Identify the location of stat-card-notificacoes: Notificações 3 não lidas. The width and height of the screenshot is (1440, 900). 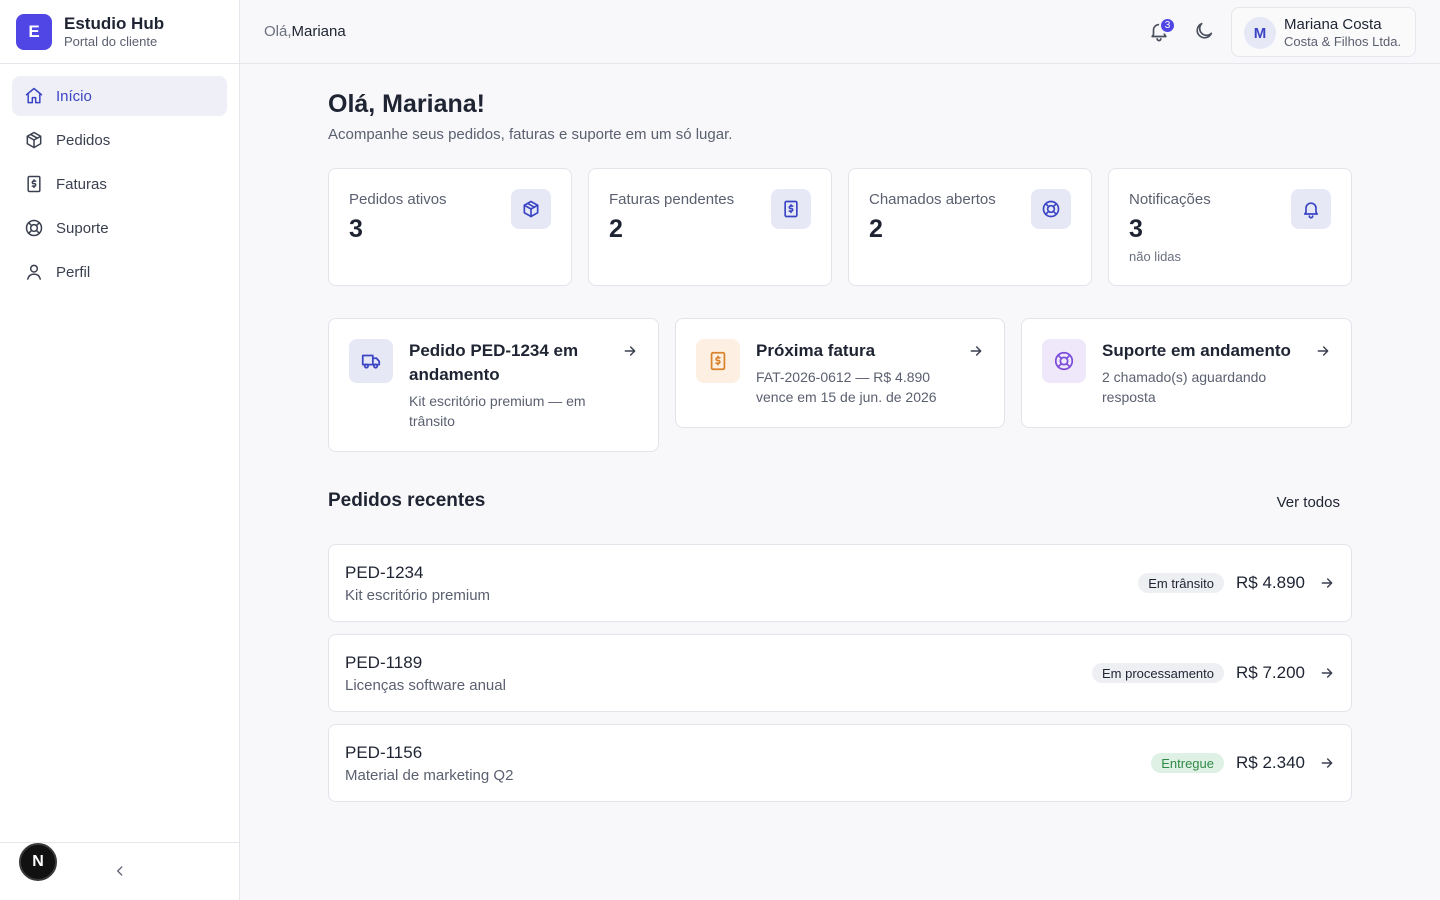
(1230, 227).